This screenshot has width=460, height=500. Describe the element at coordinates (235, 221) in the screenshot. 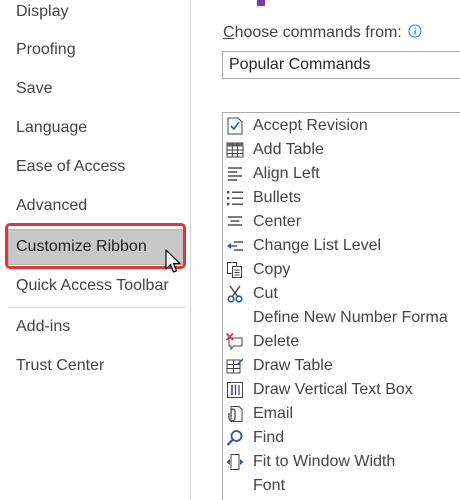

I see `align-center-icon` at that location.